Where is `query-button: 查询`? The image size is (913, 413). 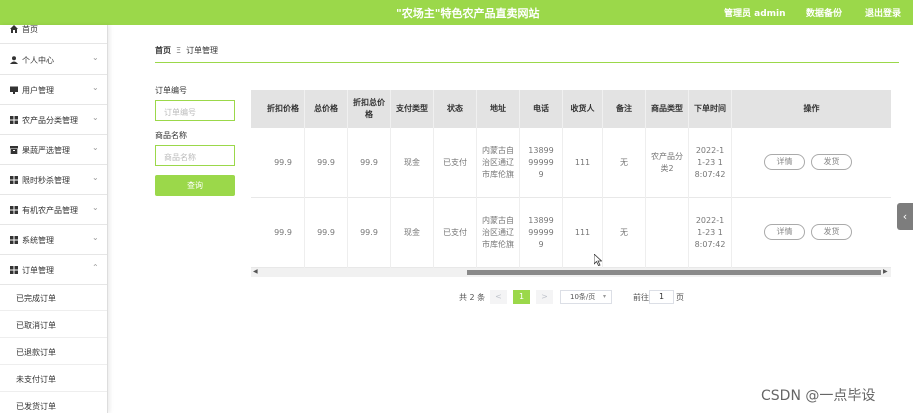
query-button: 查询 is located at coordinates (195, 185).